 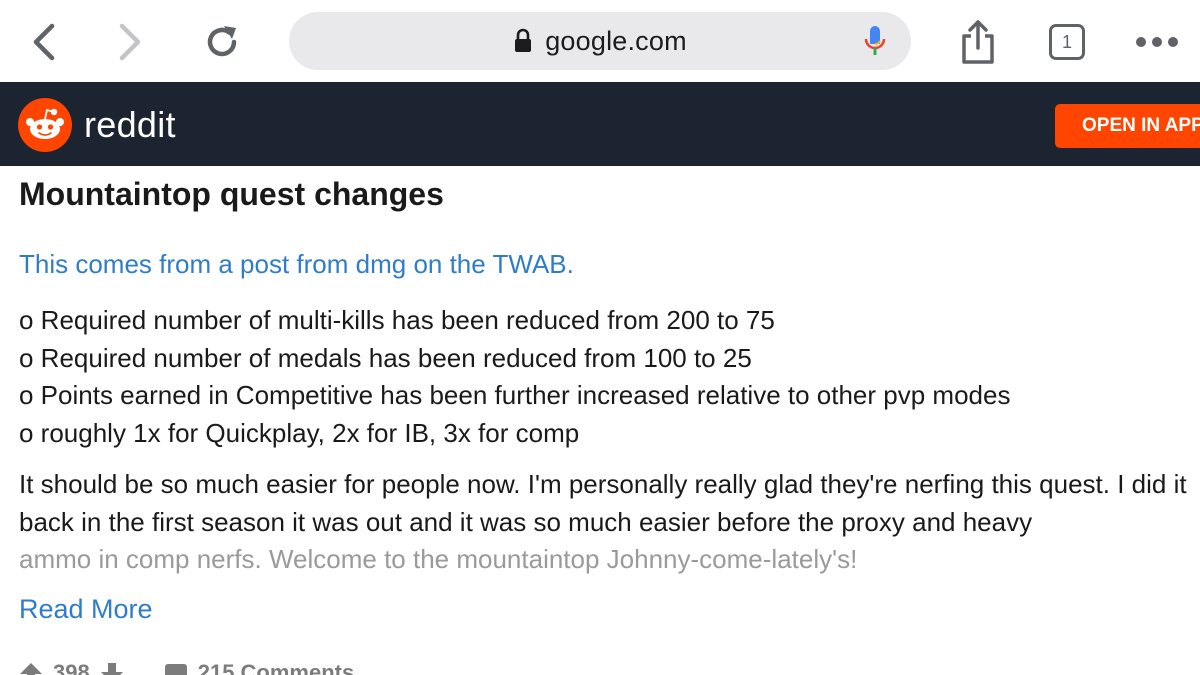 I want to click on upvote-icon, so click(x=31, y=668).